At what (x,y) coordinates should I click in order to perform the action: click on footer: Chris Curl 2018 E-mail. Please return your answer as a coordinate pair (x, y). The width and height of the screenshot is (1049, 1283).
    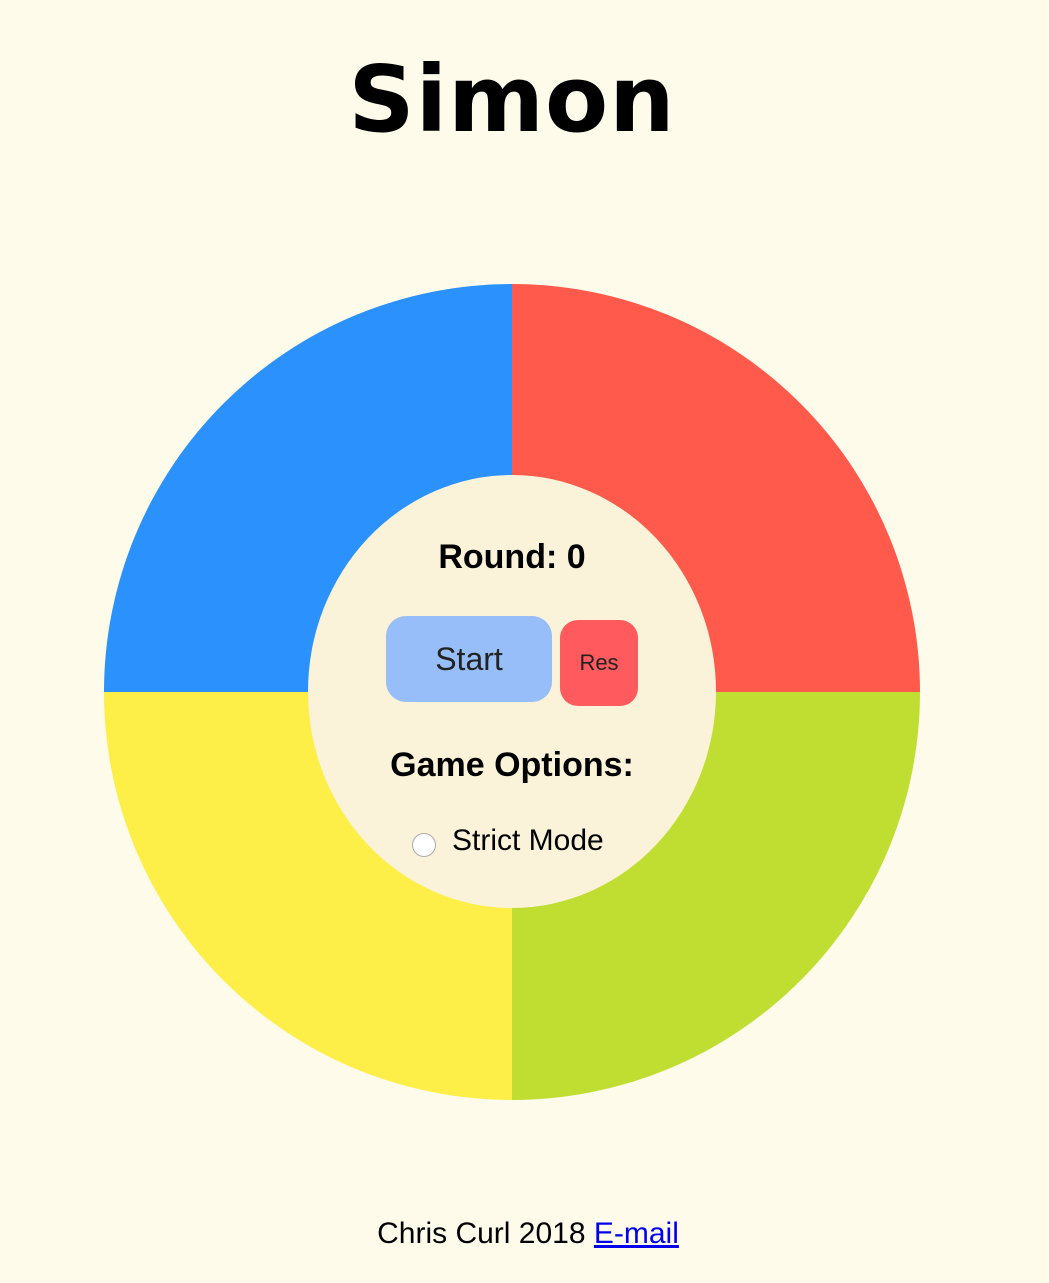
    Looking at the image, I should click on (524, 1234).